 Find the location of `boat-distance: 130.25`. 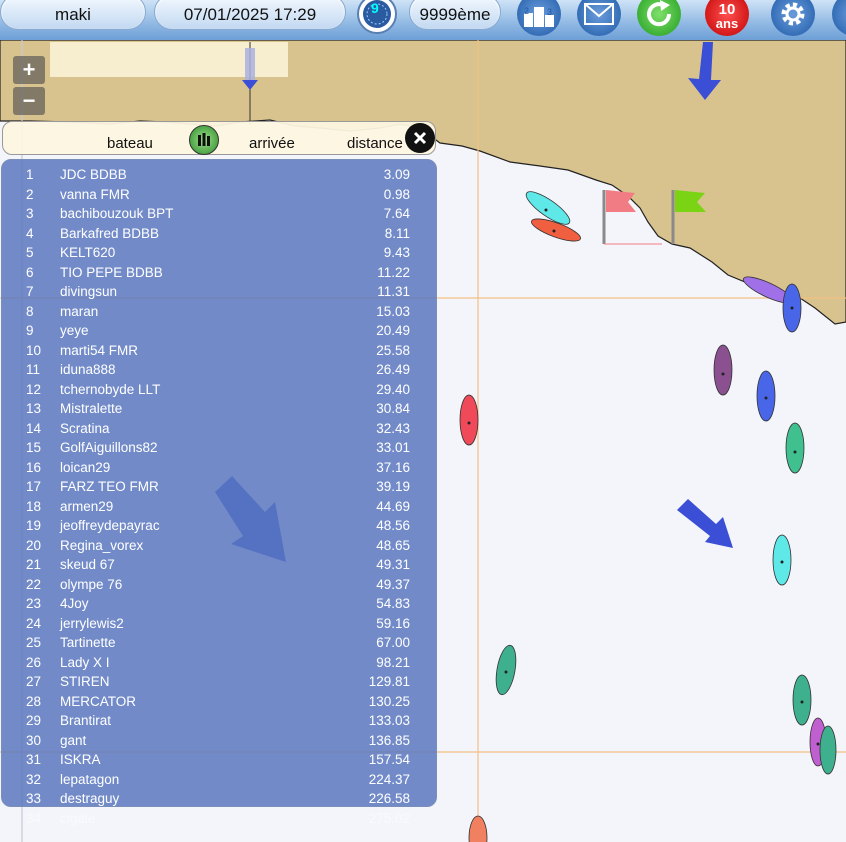

boat-distance: 130.25 is located at coordinates (389, 701).